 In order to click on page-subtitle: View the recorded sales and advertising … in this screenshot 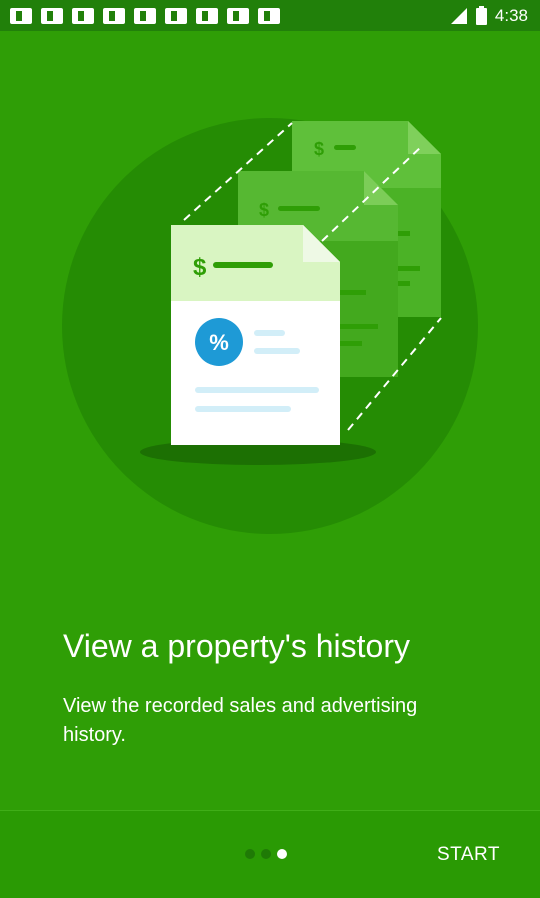, I will do `click(240, 720)`.